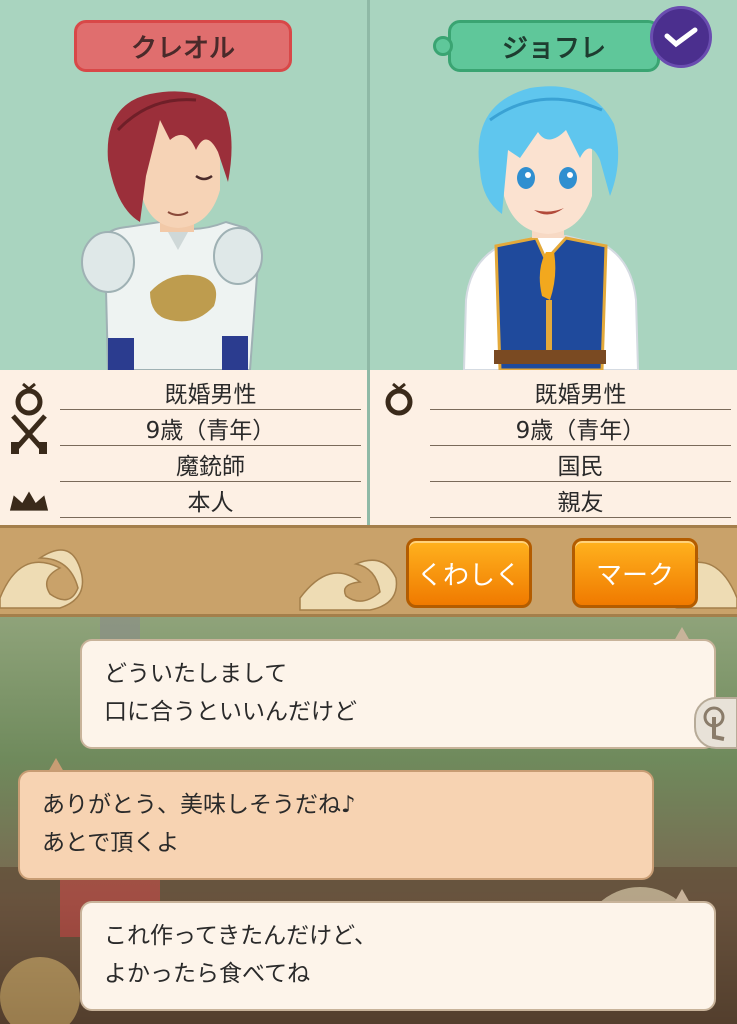 This screenshot has height=1024, width=737. Describe the element at coordinates (553, 48) in the screenshot. I see `right-character-name: ジョフレ` at that location.